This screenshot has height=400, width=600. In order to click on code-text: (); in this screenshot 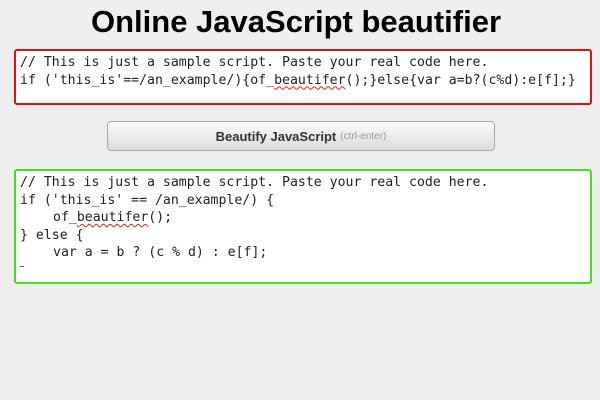, I will do `click(160, 217)`.